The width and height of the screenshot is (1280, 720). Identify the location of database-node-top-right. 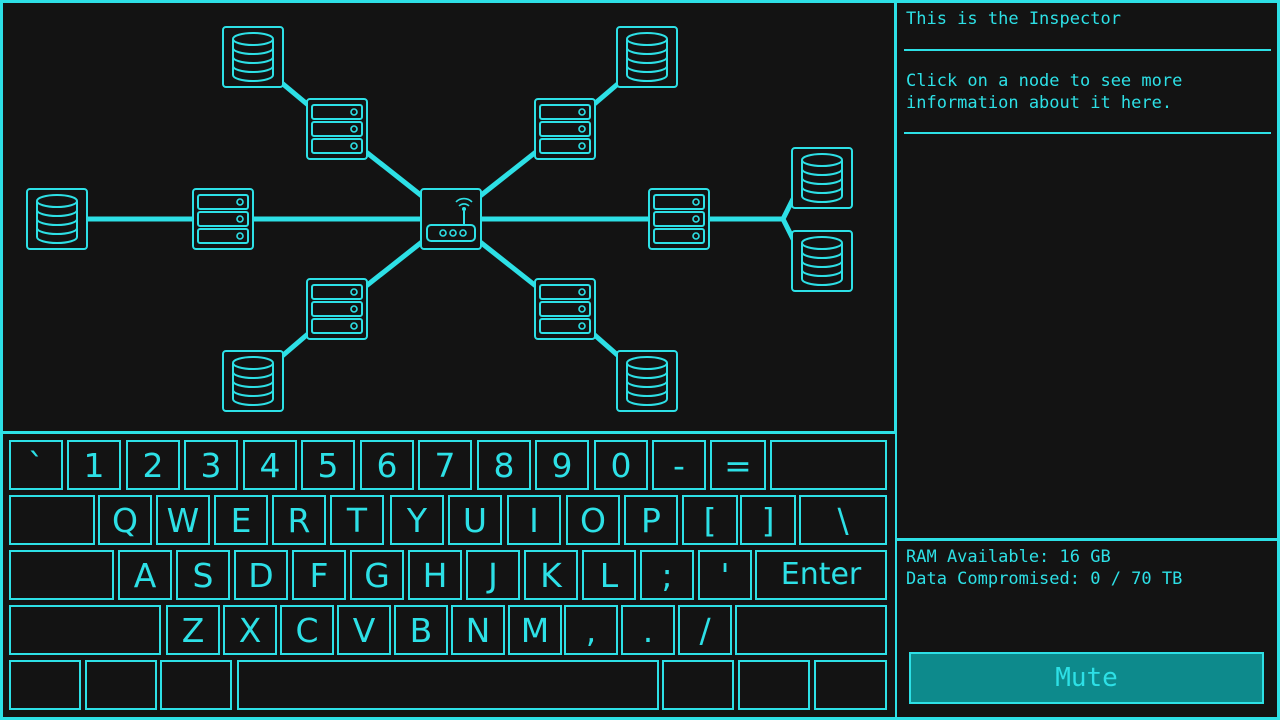
(647, 57).